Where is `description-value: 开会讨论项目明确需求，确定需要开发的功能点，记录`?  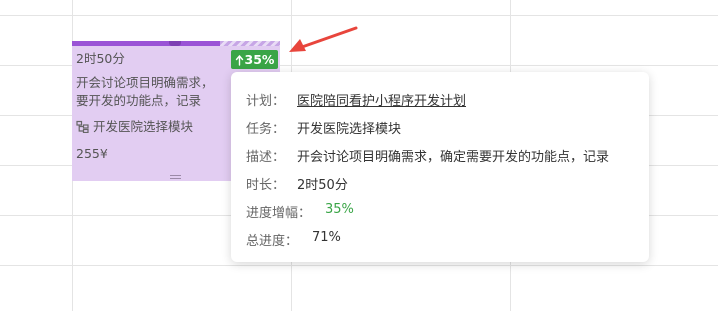 description-value: 开会讨论项目明确需求，确定需要开发的功能点，记录 is located at coordinates (453, 157).